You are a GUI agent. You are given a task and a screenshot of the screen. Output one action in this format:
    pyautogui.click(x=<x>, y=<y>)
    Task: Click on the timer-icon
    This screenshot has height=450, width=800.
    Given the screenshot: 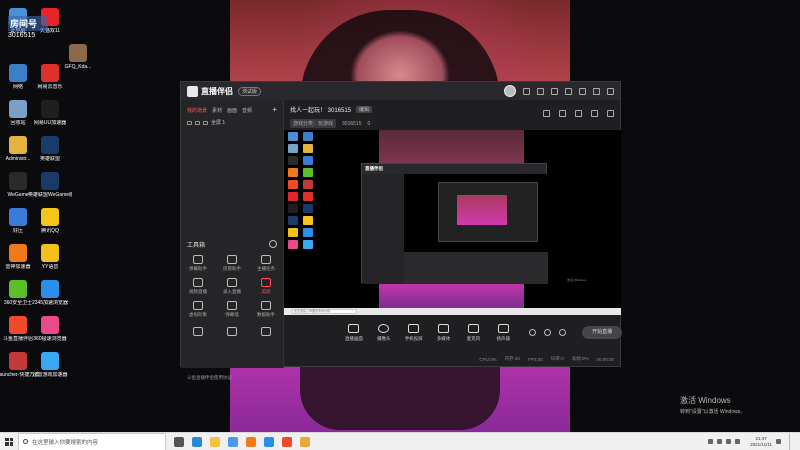 What is the action you would take?
    pyautogui.click(x=548, y=332)
    